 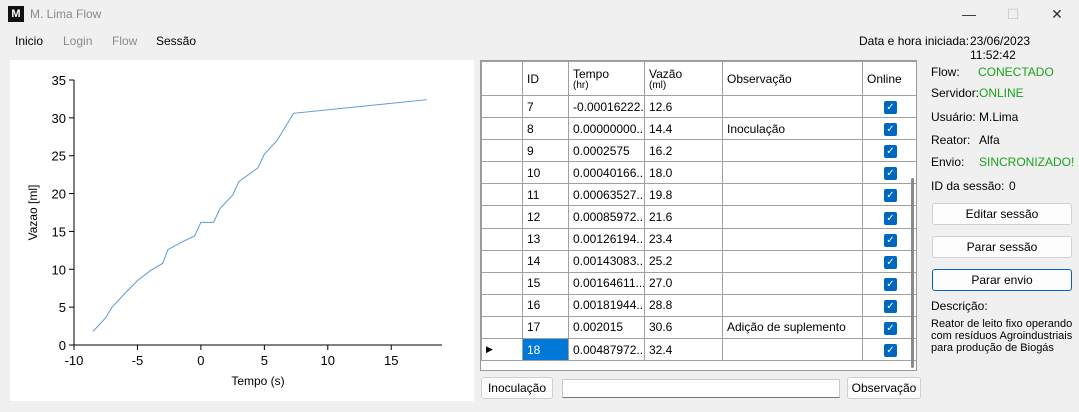 I want to click on cell-id: 16, so click(x=545, y=305).